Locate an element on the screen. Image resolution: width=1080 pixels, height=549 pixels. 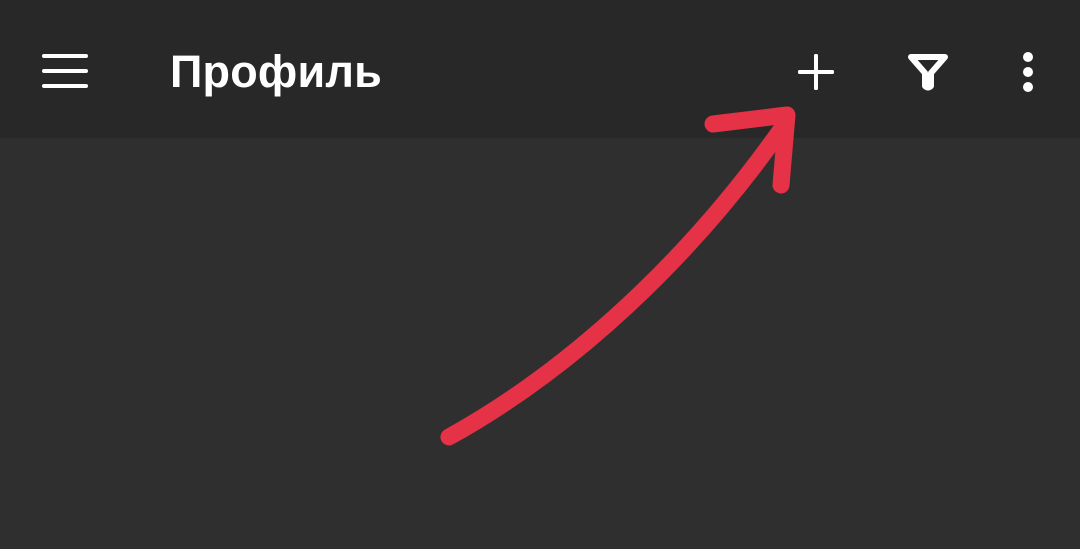
more-options-button is located at coordinates (1028, 72).